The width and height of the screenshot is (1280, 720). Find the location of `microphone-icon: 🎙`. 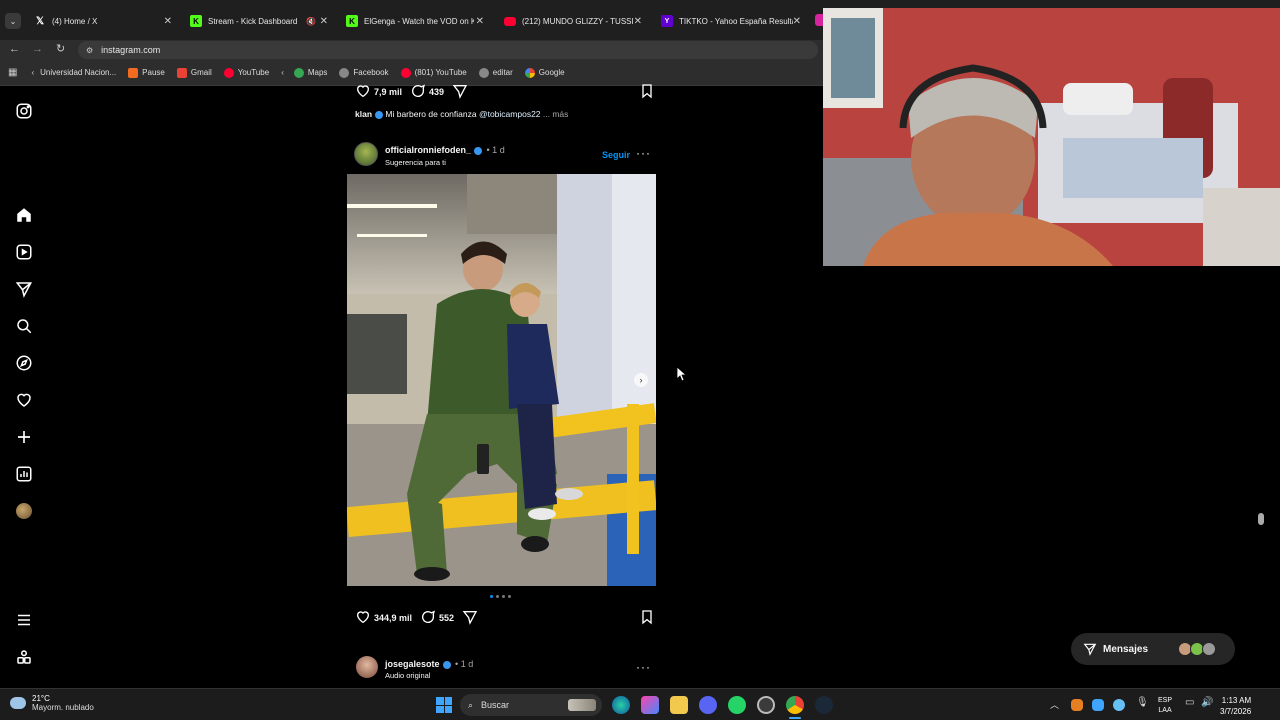

microphone-icon: 🎙 is located at coordinates (1142, 702).